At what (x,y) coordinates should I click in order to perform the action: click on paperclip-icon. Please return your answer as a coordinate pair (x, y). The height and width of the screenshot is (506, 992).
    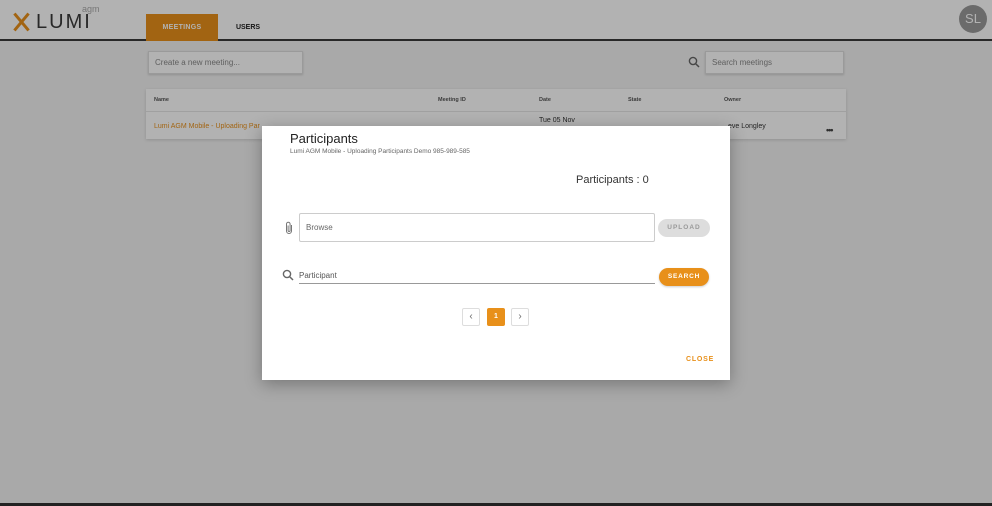
    Looking at the image, I should click on (289, 227).